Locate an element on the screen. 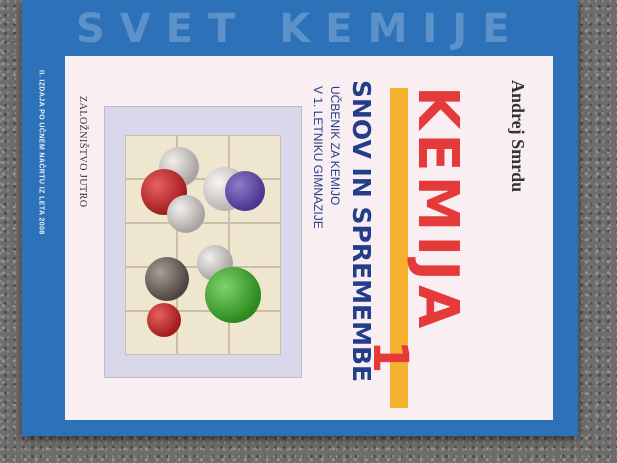 This screenshot has width=617, height=463. publisher: ZALOŽNIŠTVO JUTRO is located at coordinates (82, 152).